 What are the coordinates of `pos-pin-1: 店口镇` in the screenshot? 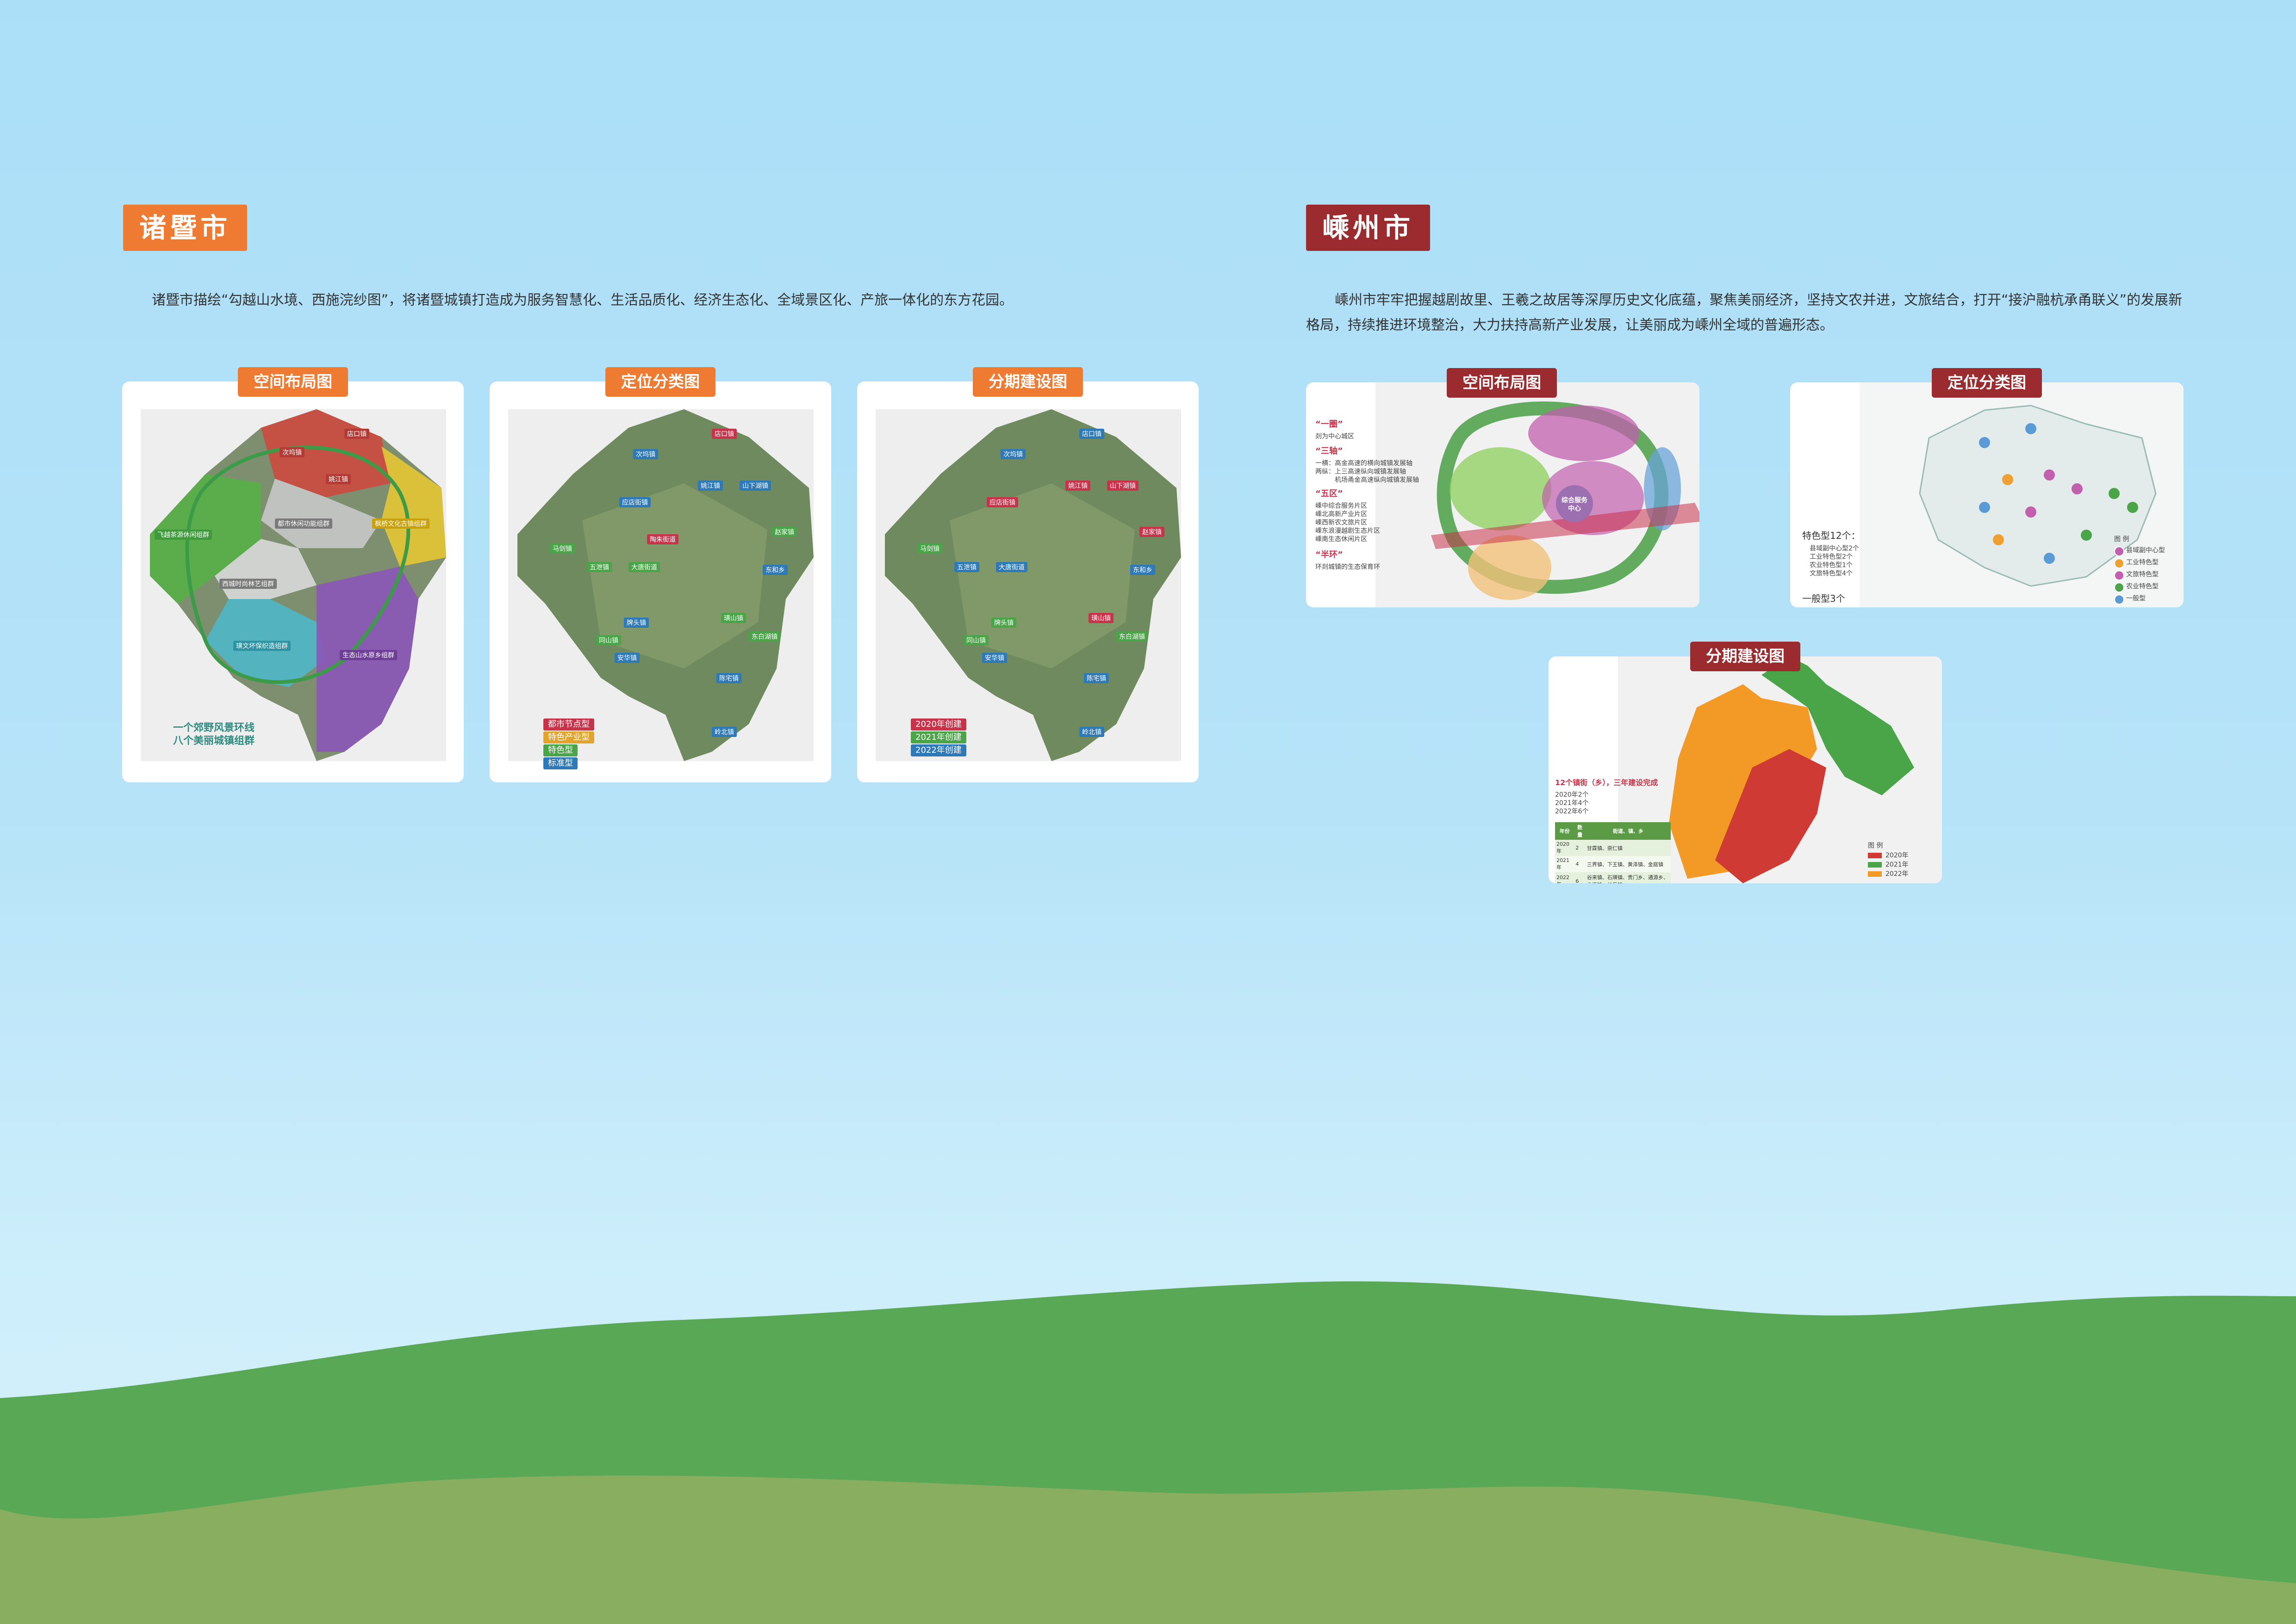 It's located at (724, 434).